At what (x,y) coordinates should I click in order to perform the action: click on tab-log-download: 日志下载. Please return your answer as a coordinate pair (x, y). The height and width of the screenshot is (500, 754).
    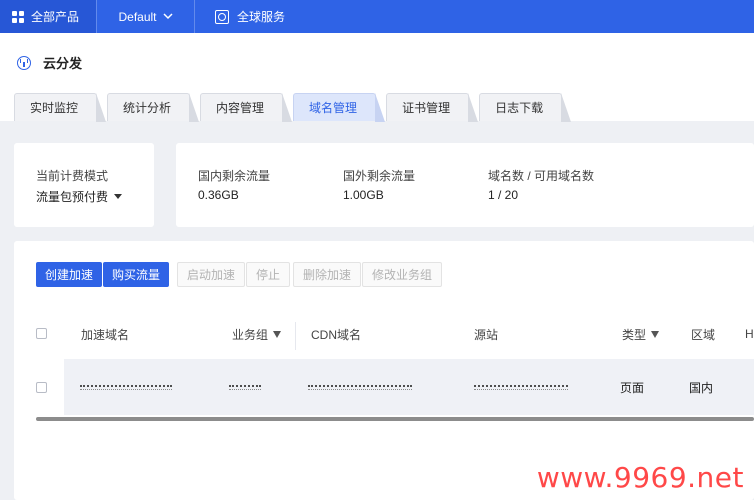
    Looking at the image, I should click on (525, 107).